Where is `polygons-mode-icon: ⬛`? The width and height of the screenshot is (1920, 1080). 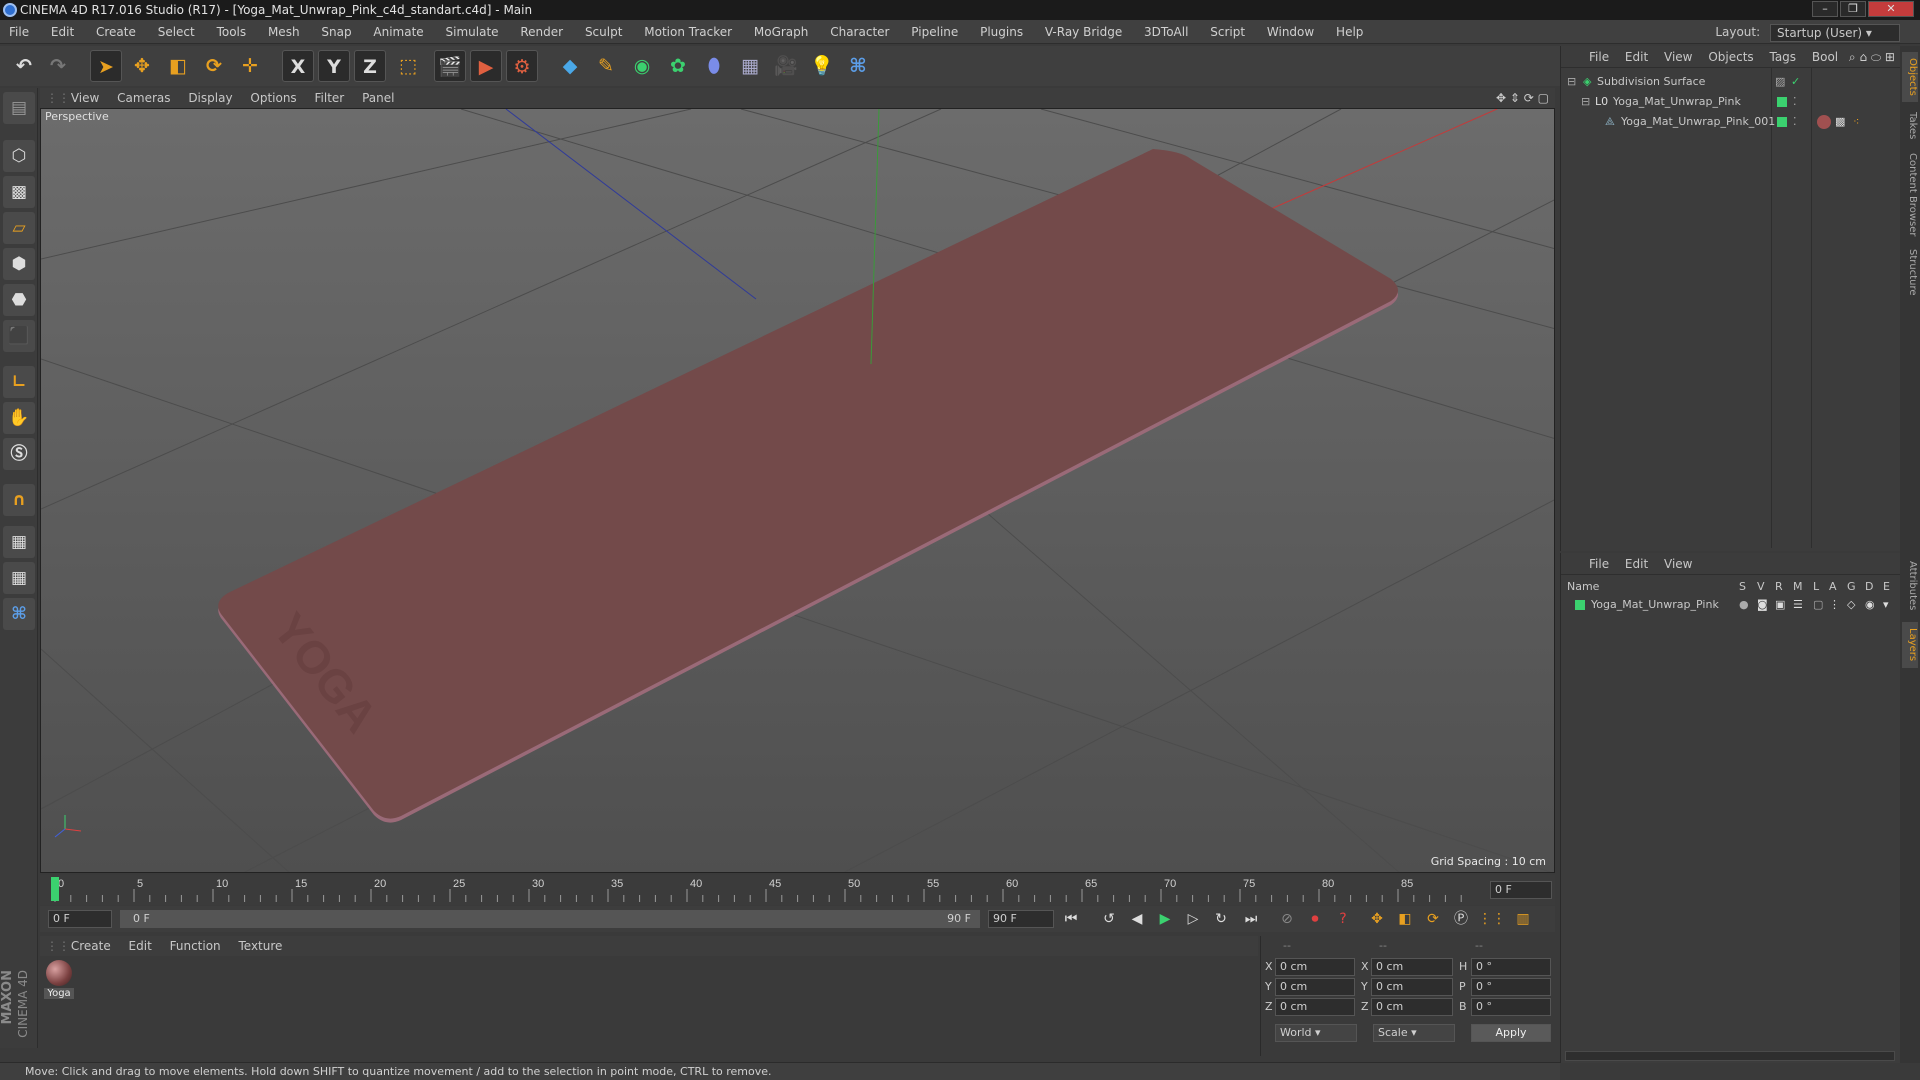
polygons-mode-icon: ⬛ is located at coordinates (19, 336).